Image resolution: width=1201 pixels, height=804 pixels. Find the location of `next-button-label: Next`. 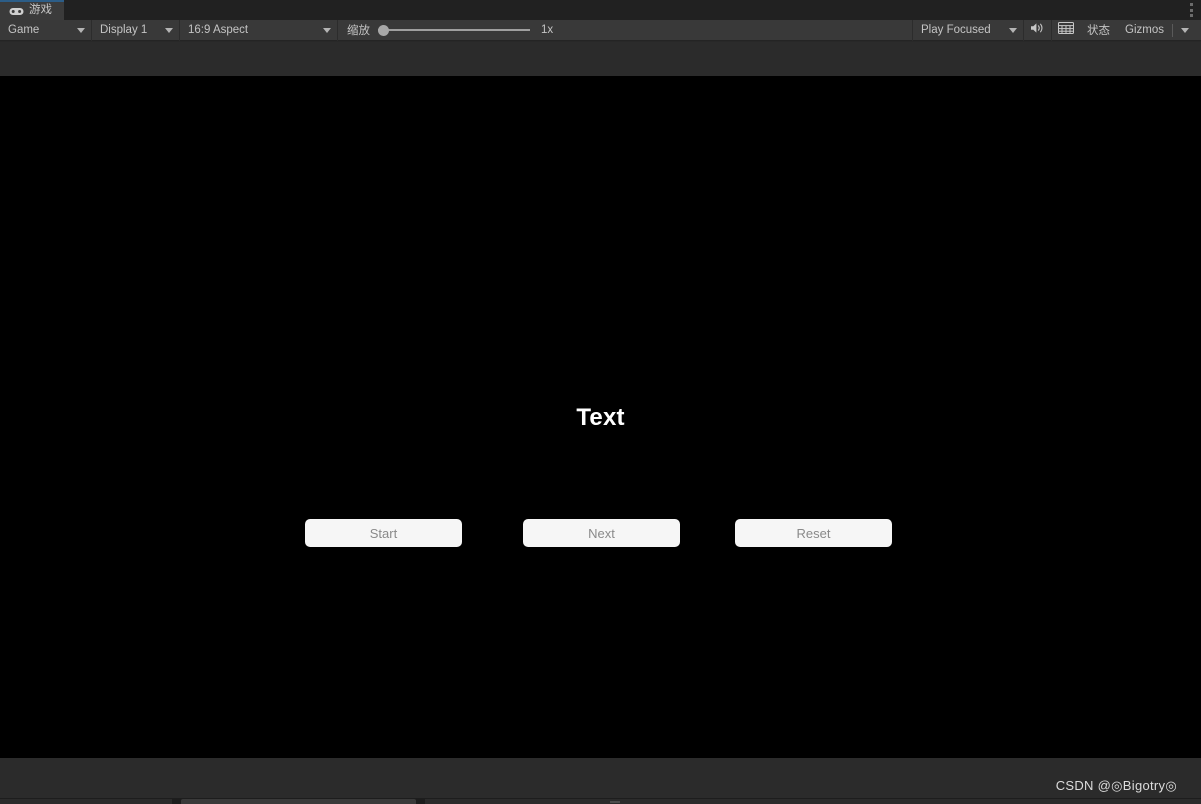

next-button-label: Next is located at coordinates (601, 533).